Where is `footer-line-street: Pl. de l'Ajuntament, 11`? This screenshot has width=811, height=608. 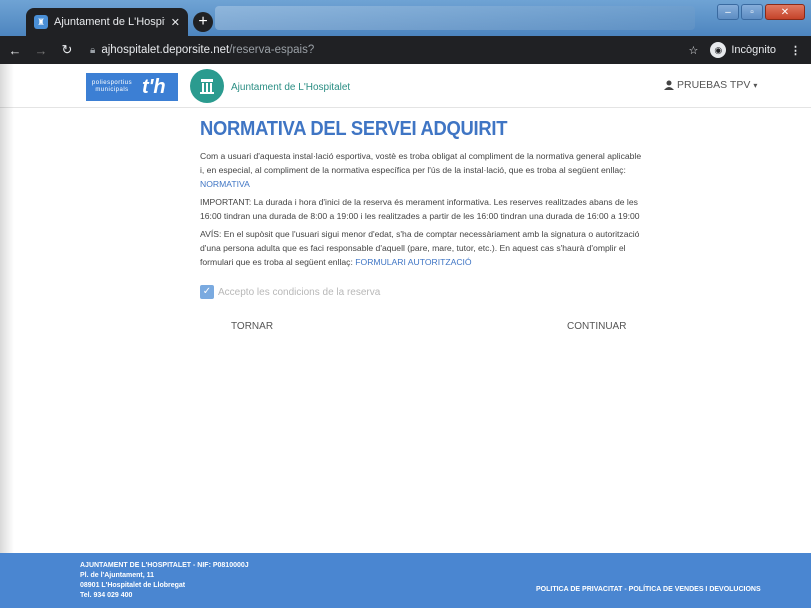 footer-line-street: Pl. de l'Ajuntament, 11 is located at coordinates (117, 575).